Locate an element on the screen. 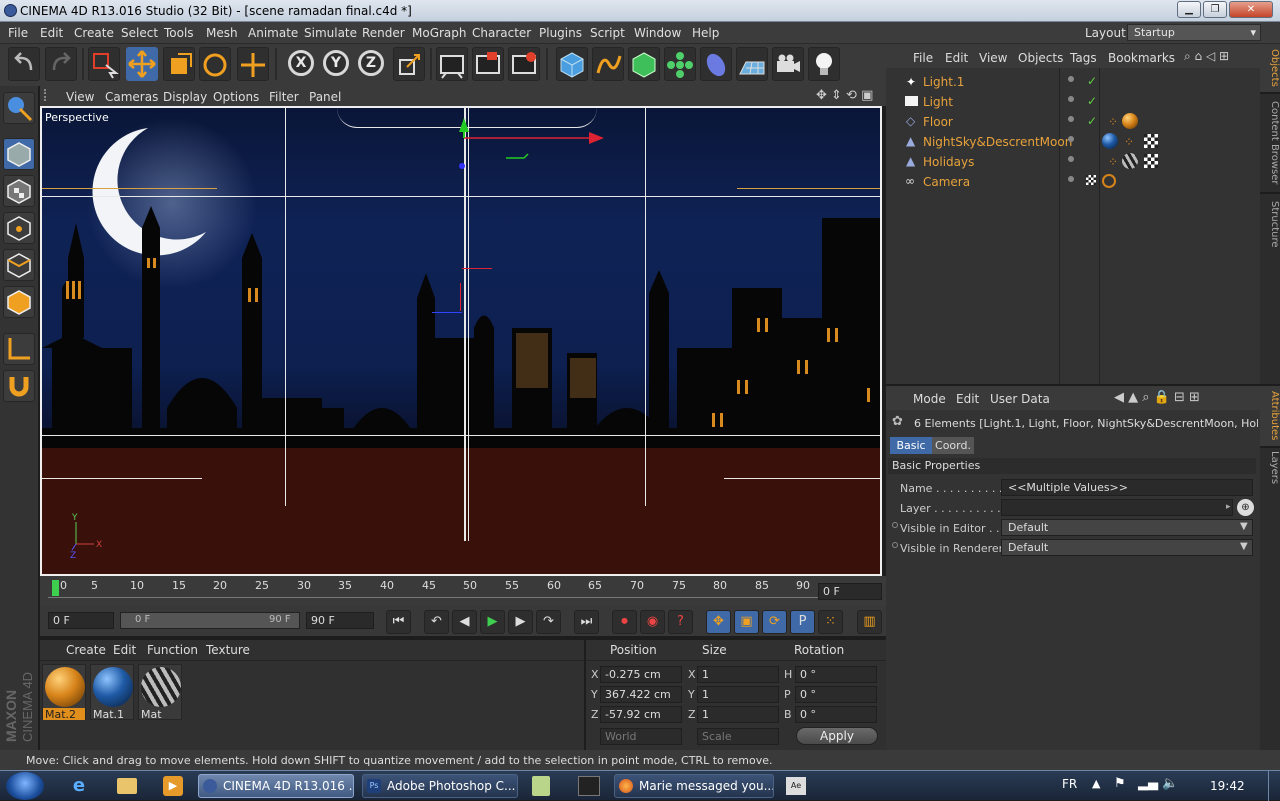  live-selection-icon is located at coordinates (104, 64).